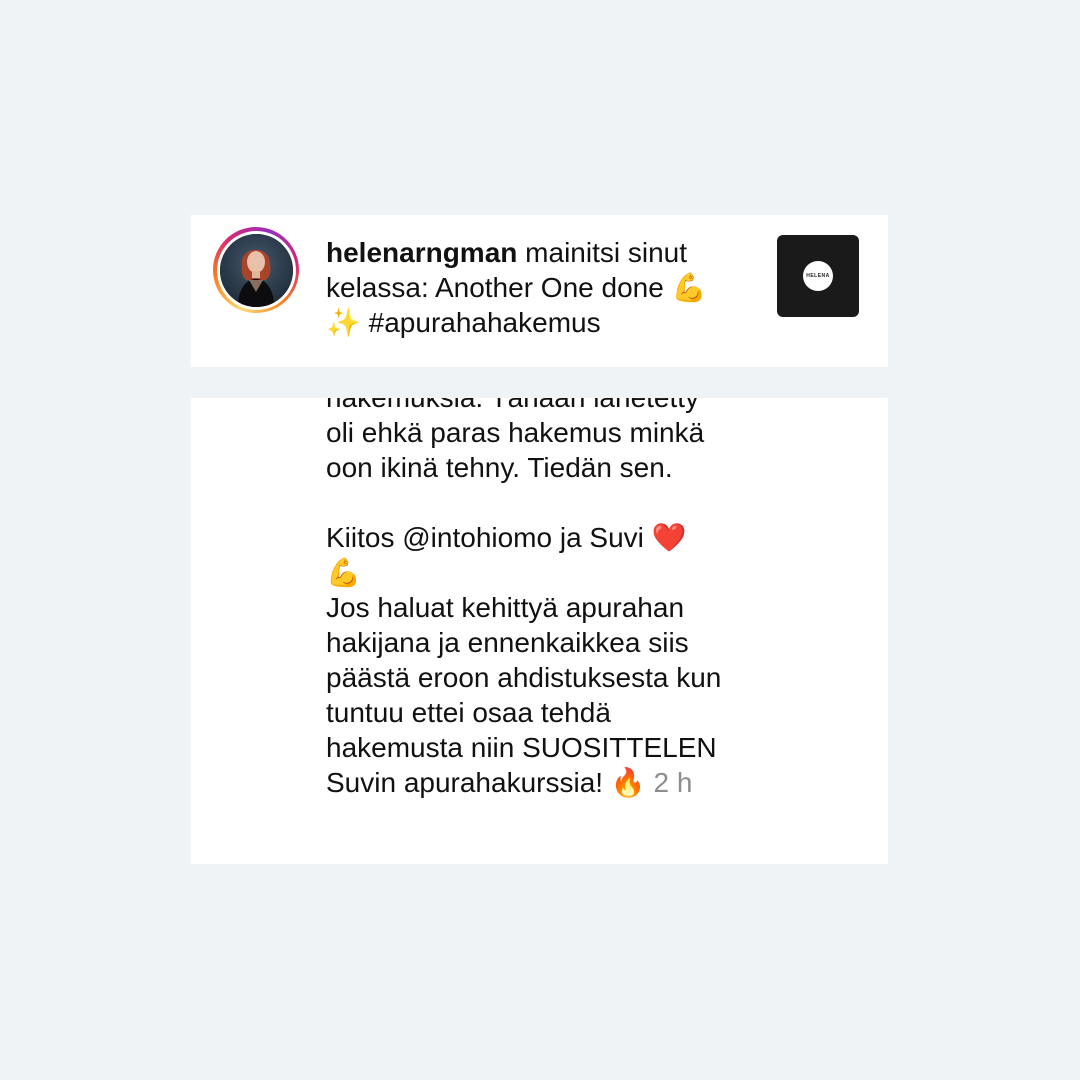  What do you see at coordinates (521, 747) in the screenshot?
I see `comment-line: hakemusta niin SUOSITTELEN` at bounding box center [521, 747].